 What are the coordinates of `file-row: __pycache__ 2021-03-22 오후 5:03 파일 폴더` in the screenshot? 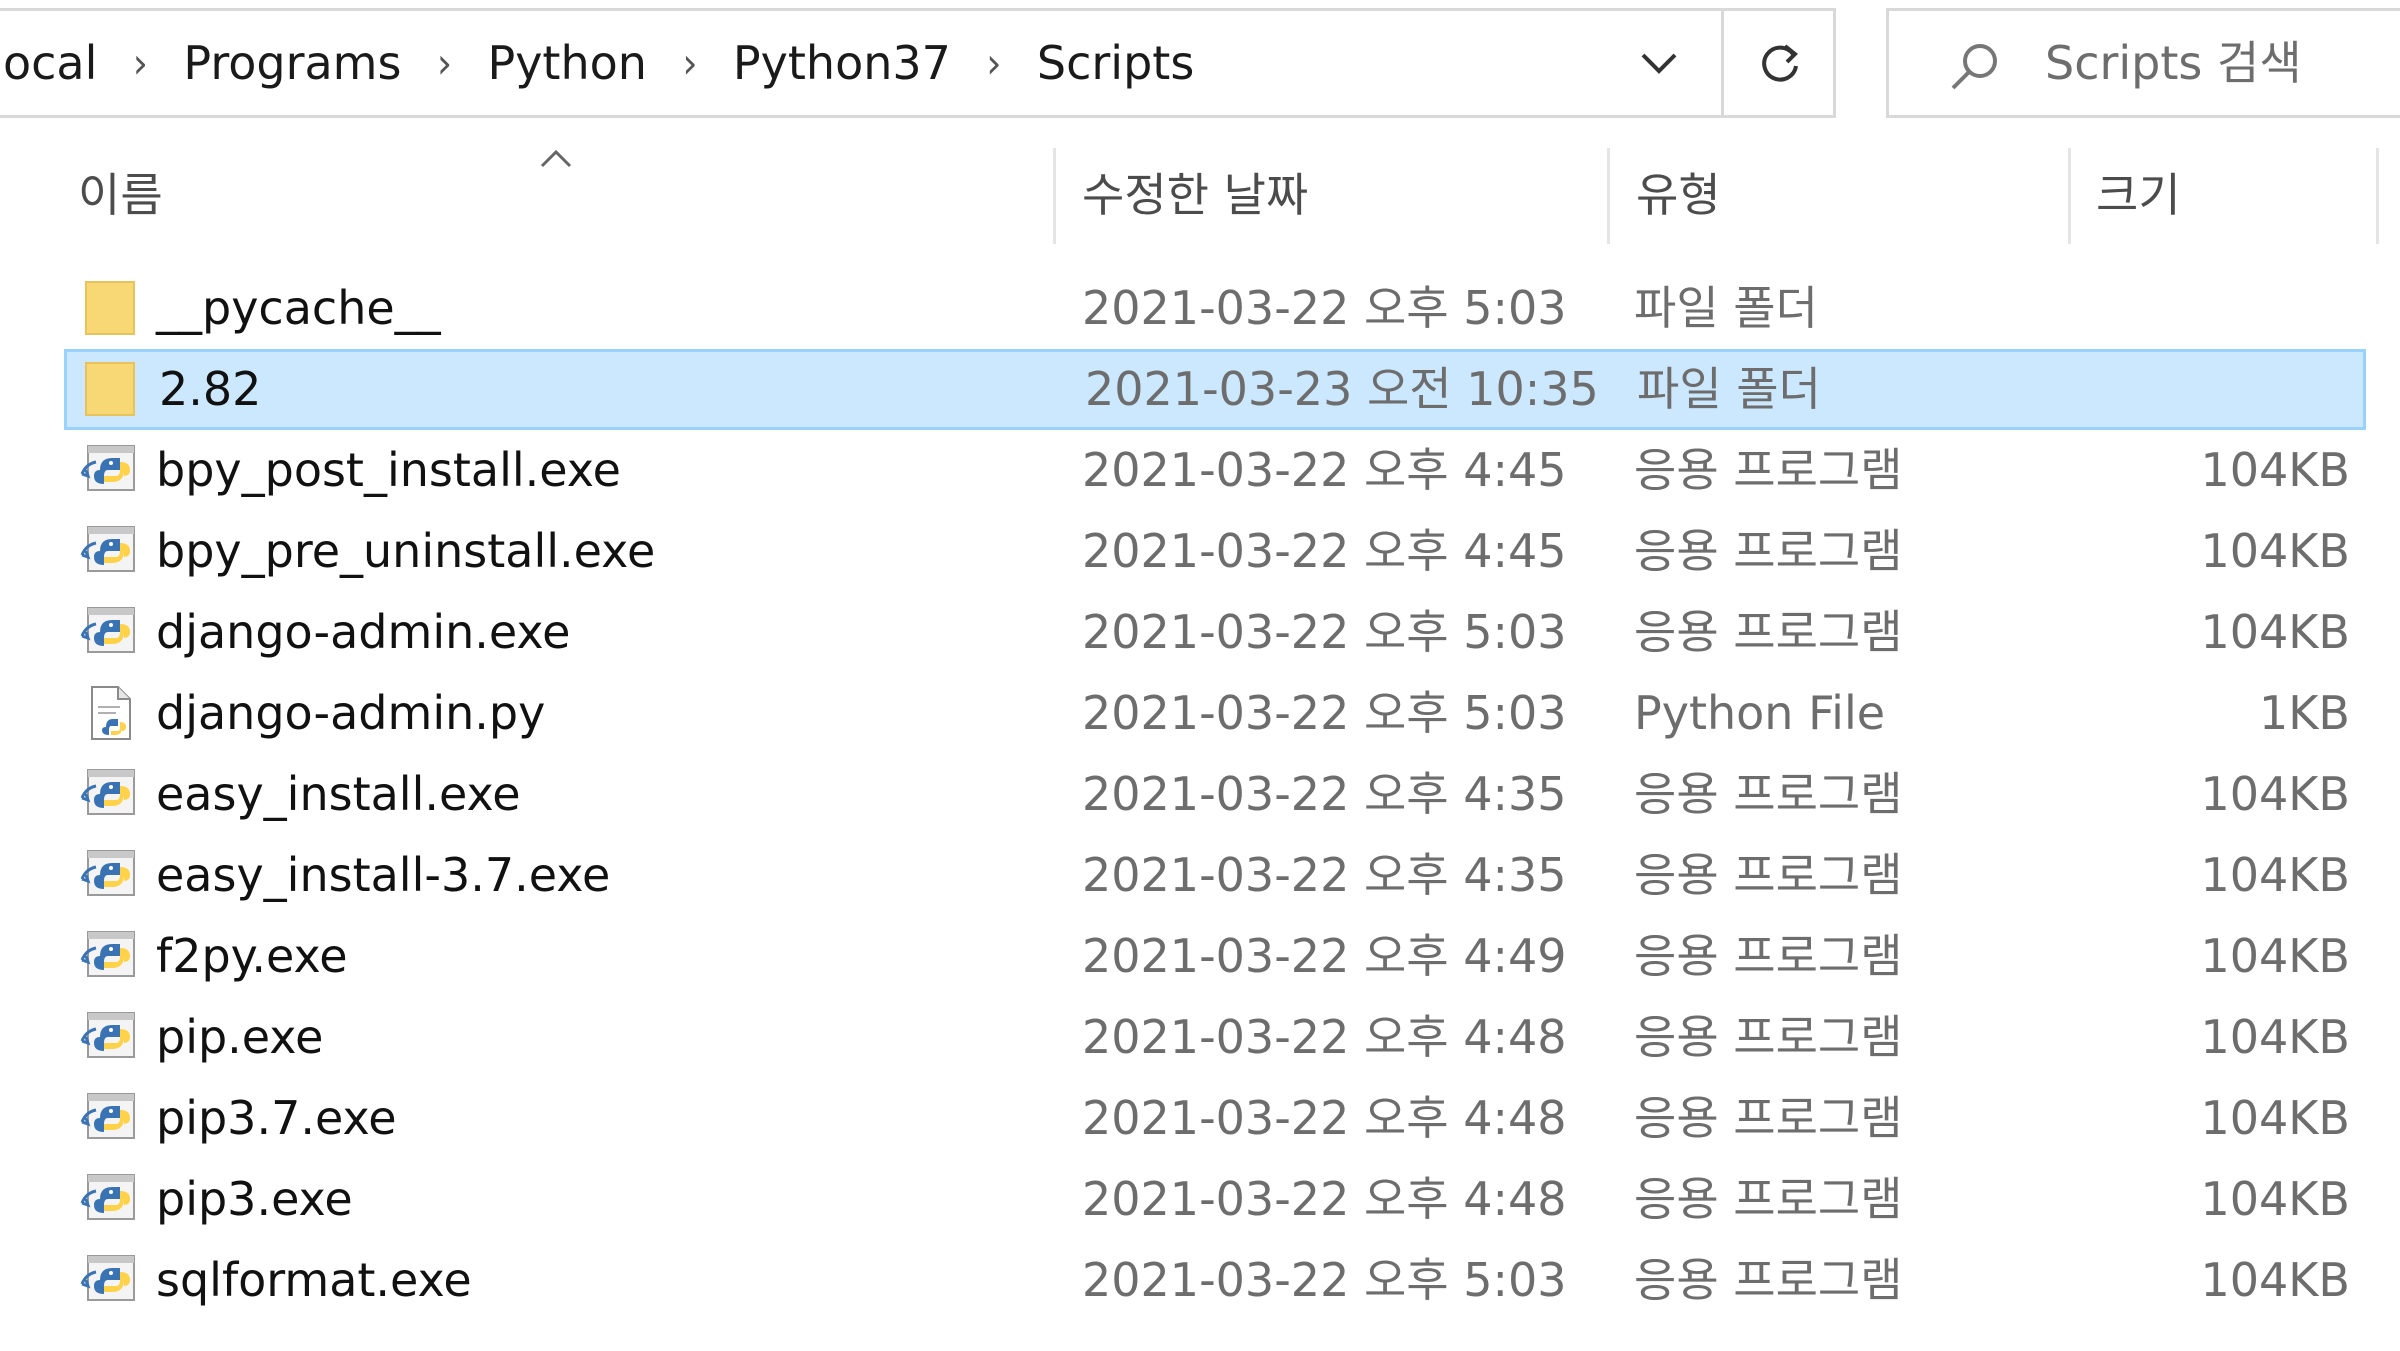 It's located at (1215, 308).